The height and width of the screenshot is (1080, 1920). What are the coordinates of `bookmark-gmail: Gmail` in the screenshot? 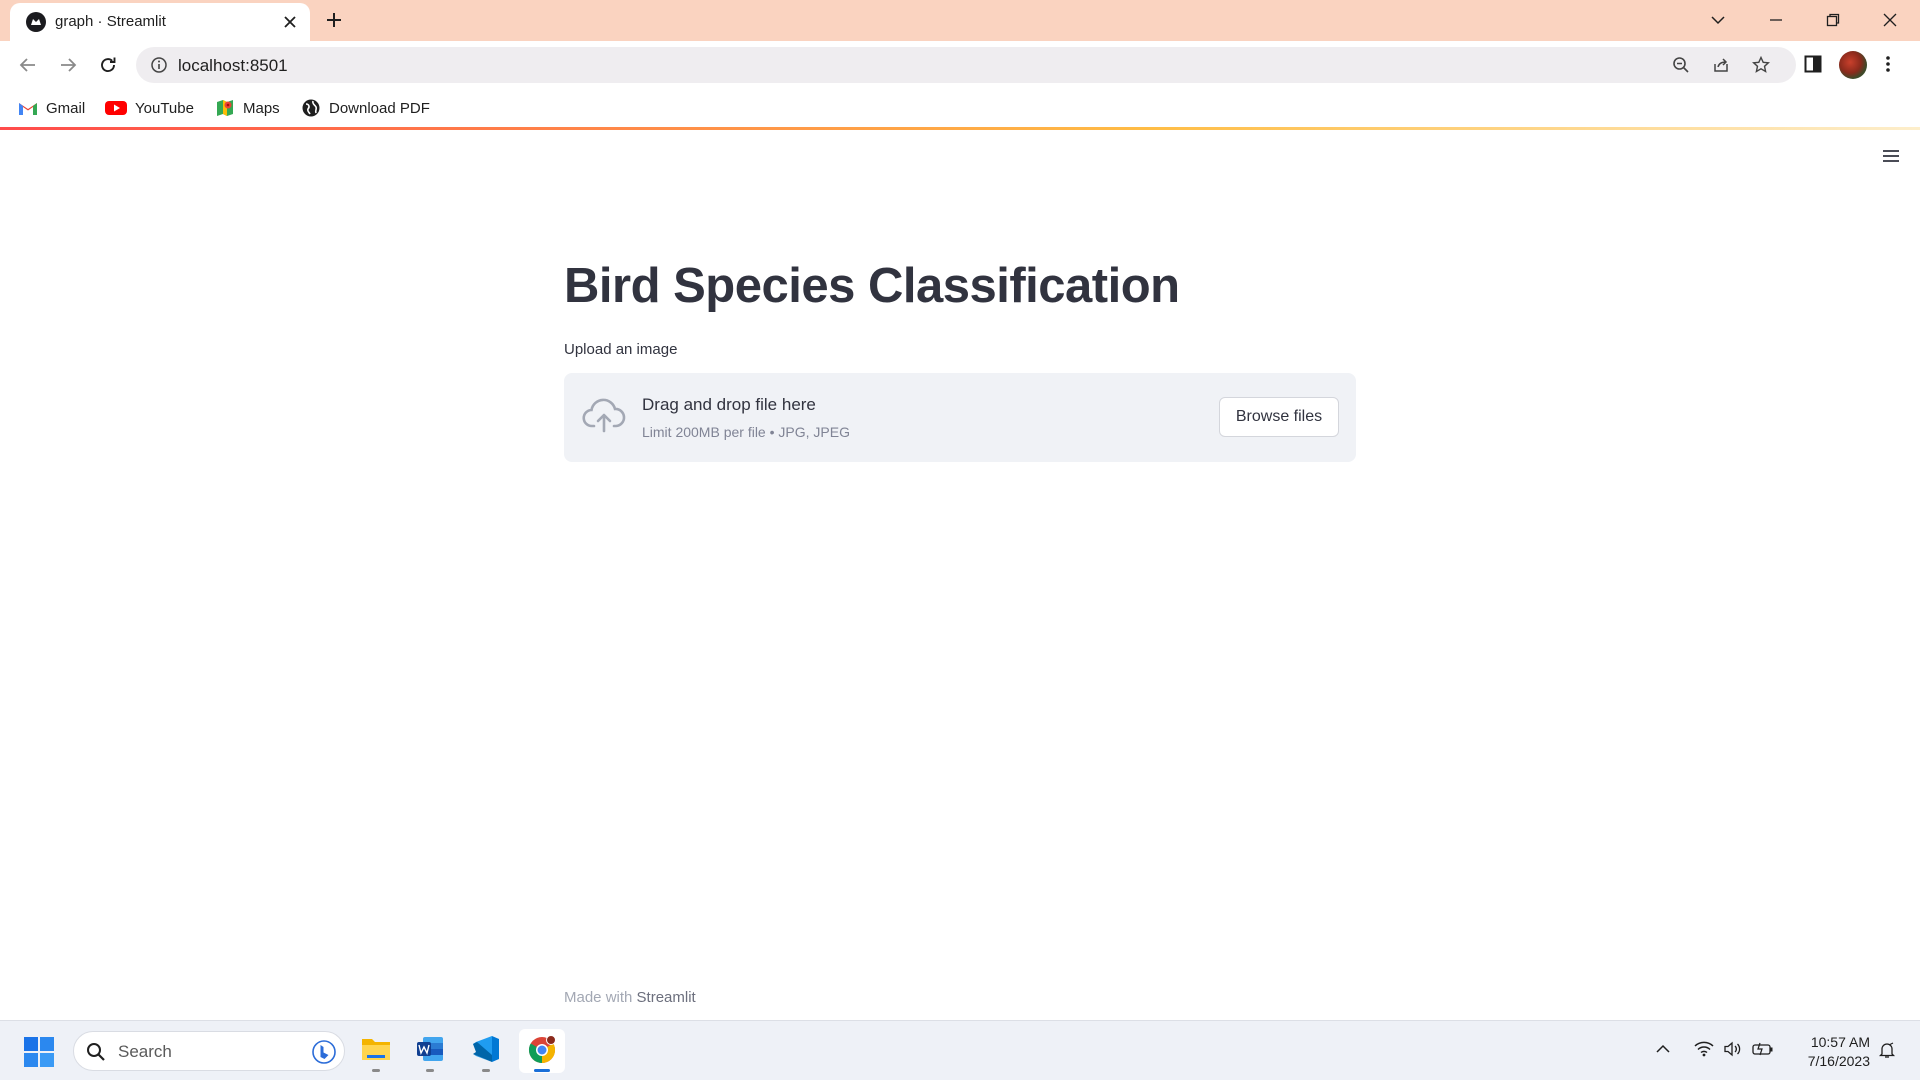 It's located at (51, 108).